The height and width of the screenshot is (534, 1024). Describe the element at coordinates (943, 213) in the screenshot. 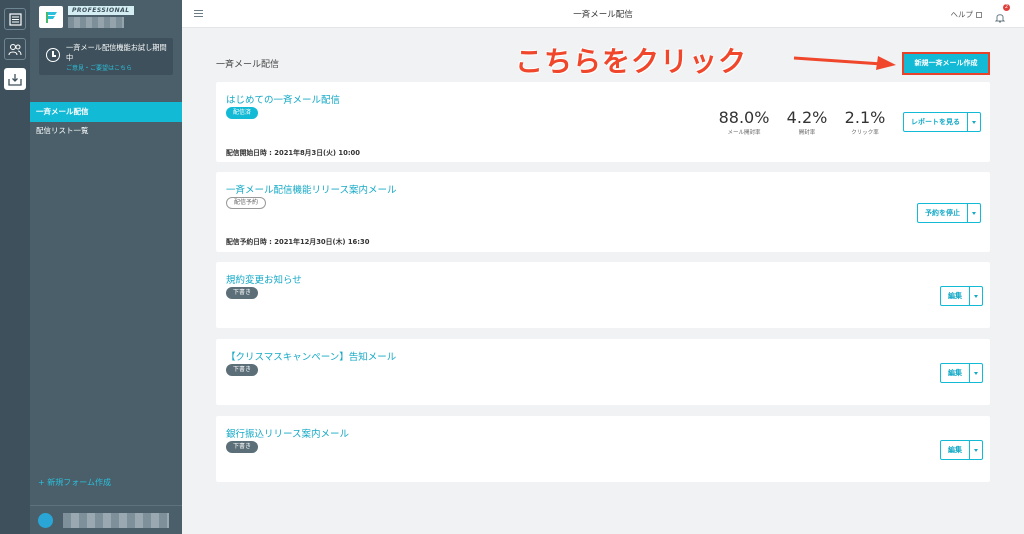

I see `stop-schedule-button: 予約を停止` at that location.